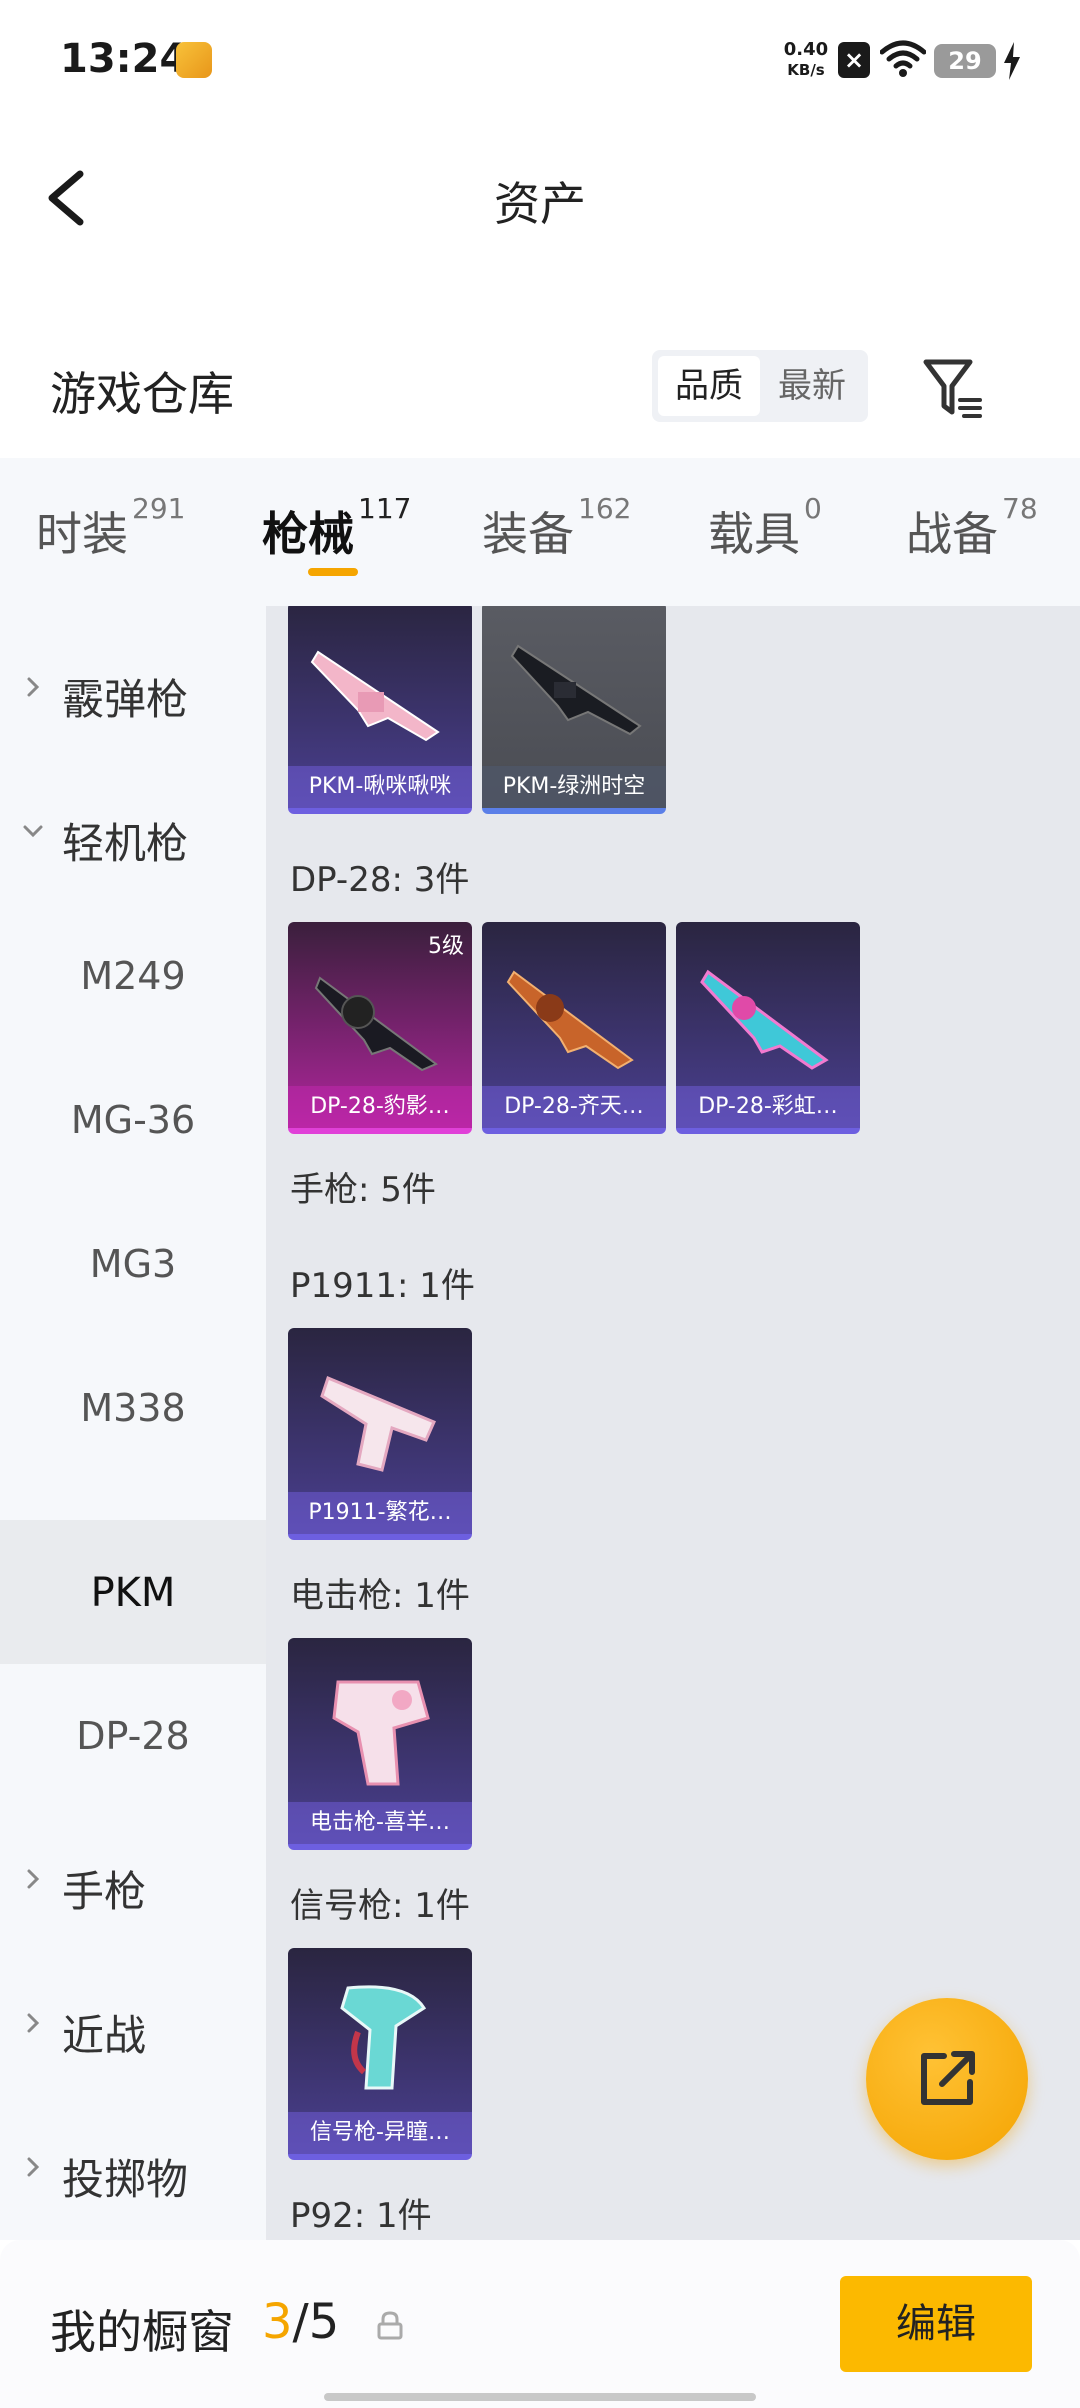  I want to click on showcase-current: 3, so click(277, 2322).